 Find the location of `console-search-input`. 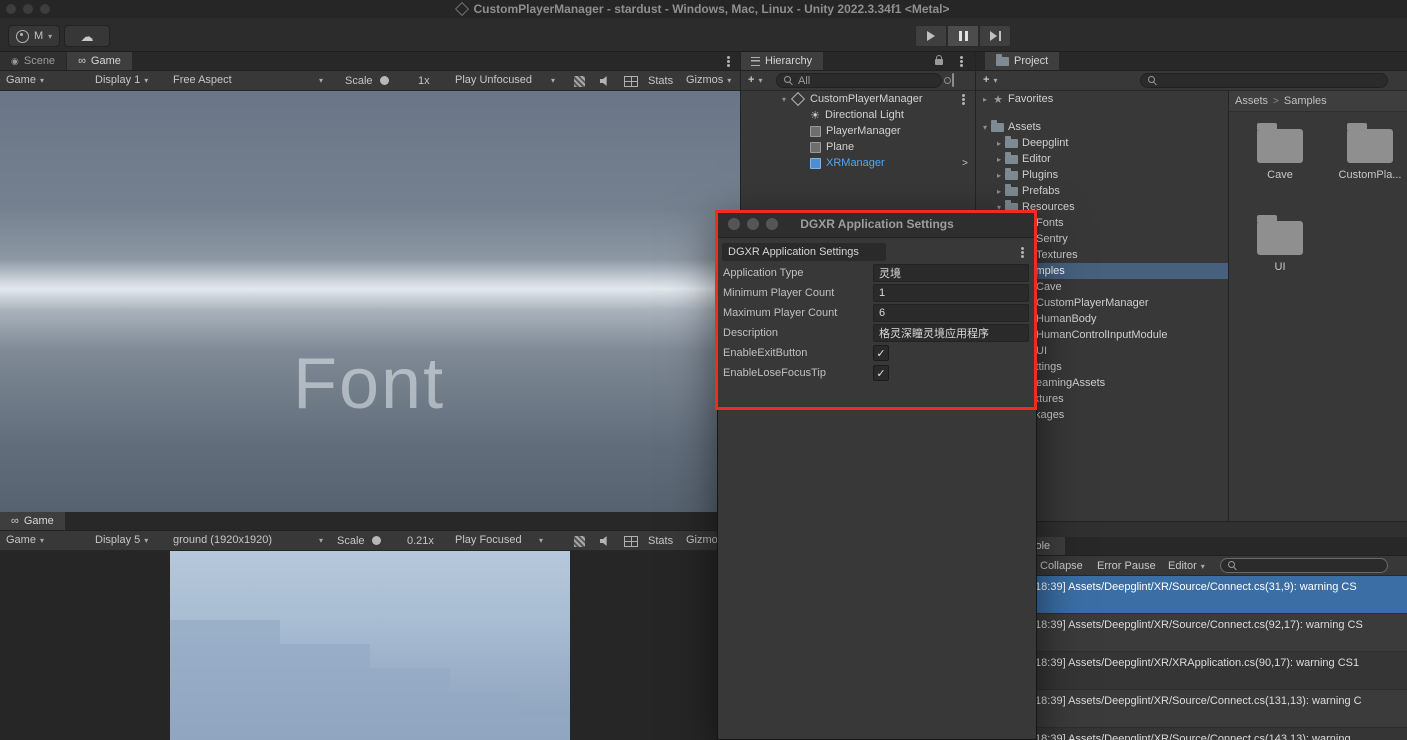

console-search-input is located at coordinates (1304, 565).